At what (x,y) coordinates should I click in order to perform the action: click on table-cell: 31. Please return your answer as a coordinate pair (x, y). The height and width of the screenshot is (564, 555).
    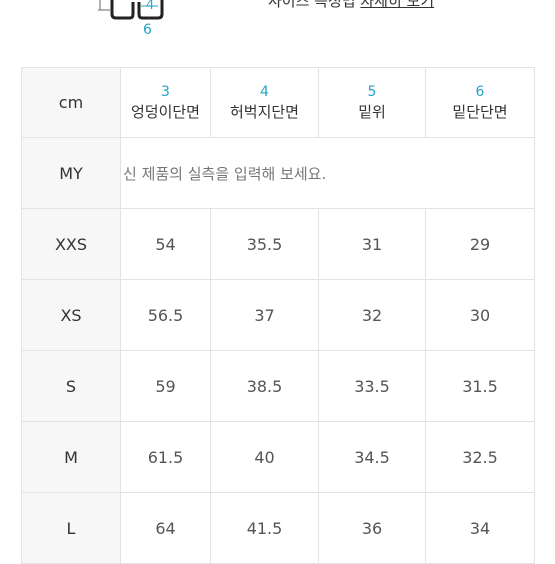
    Looking at the image, I should click on (372, 244).